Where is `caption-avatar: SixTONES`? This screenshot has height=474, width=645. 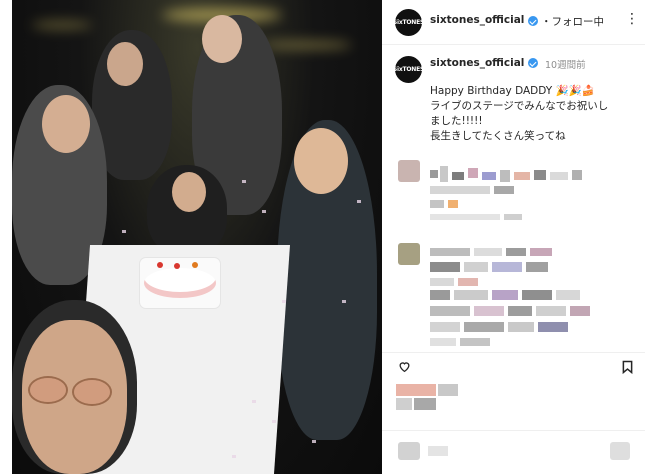
caption-avatar: SixTONES is located at coordinates (408, 69).